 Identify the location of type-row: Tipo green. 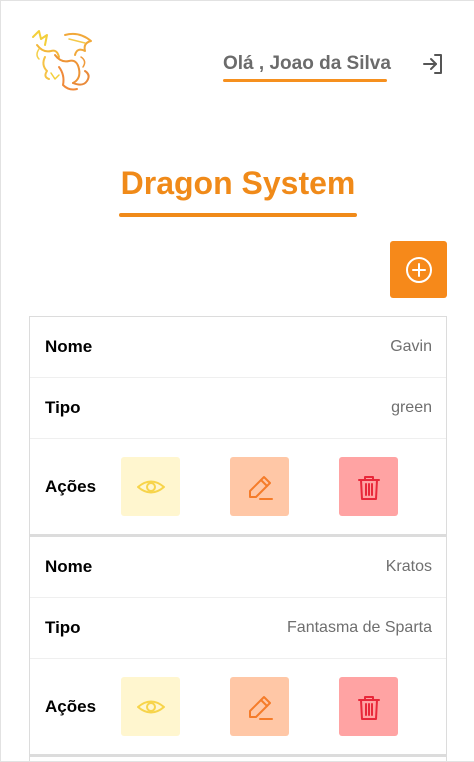
(238, 408).